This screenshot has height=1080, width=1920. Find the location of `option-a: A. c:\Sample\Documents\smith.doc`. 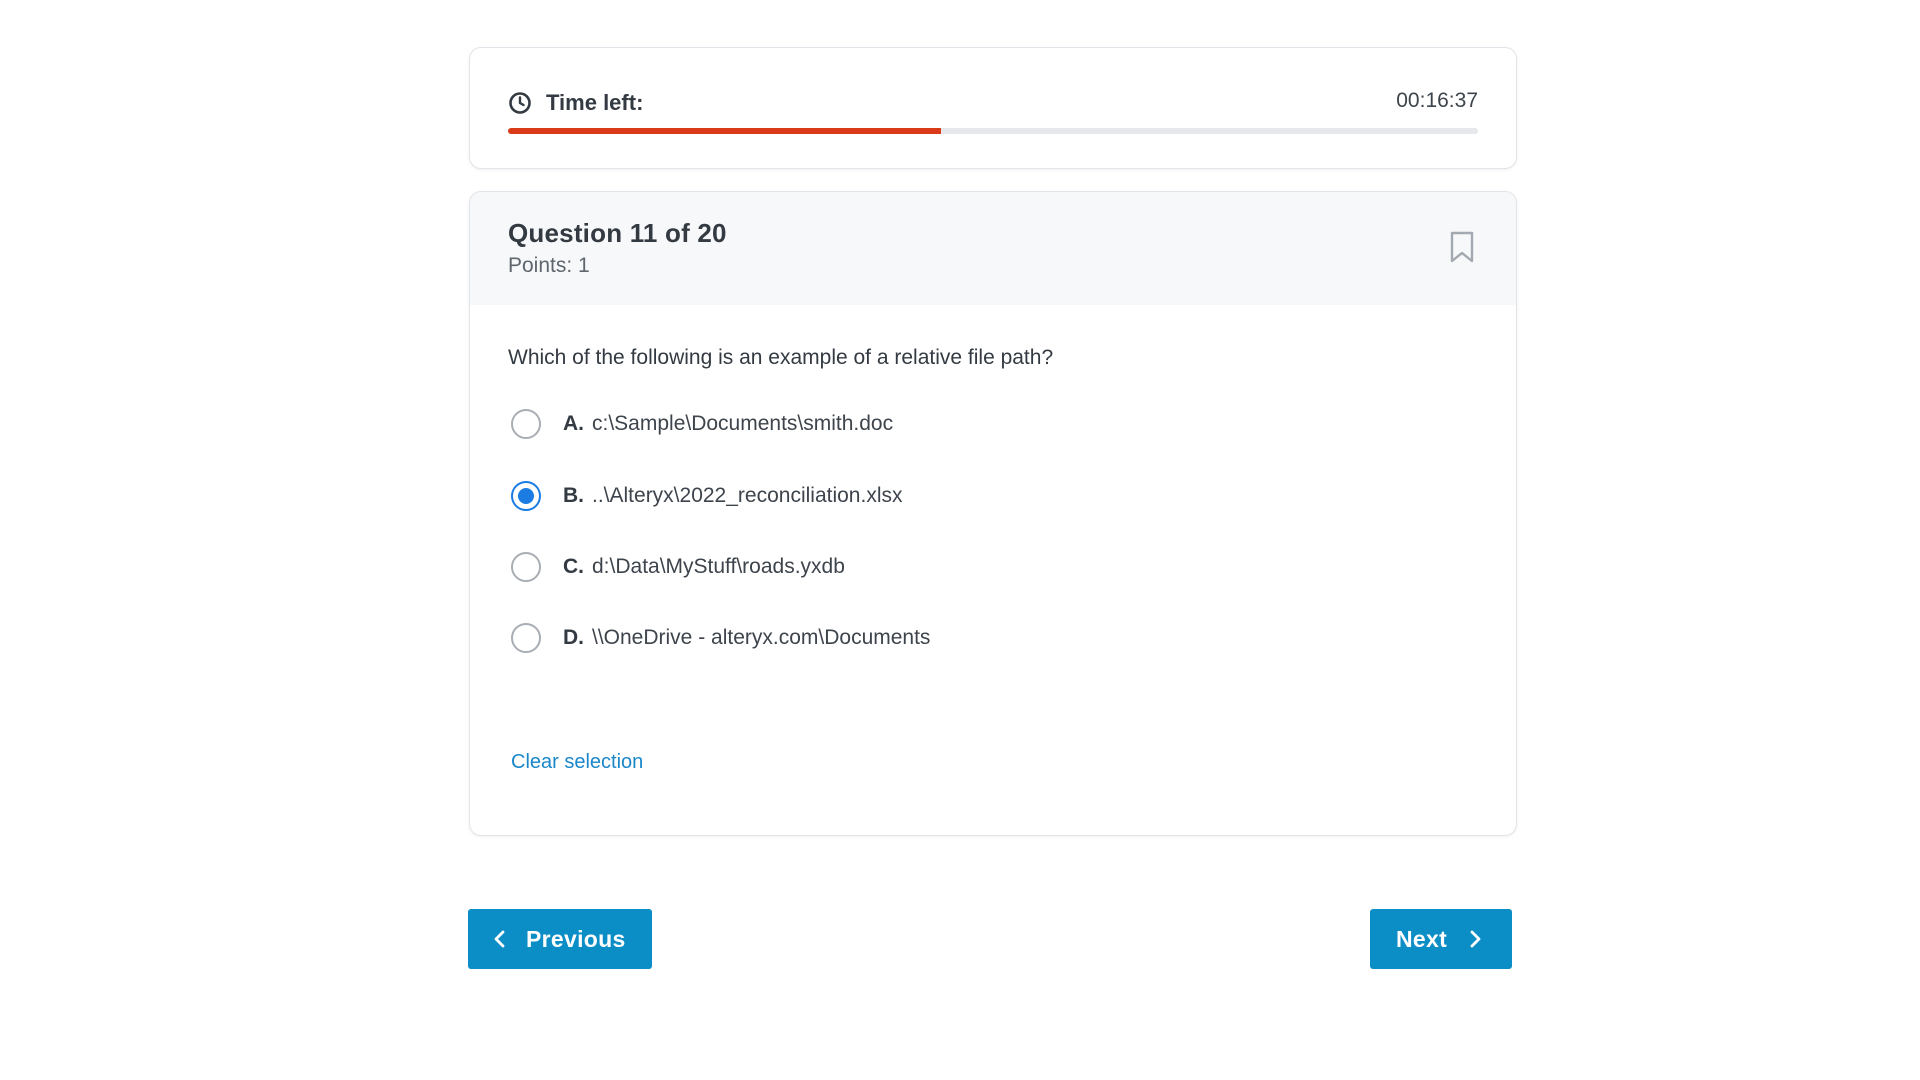

option-a: A. c:\Sample\Documents\smith.doc is located at coordinates (702, 424).